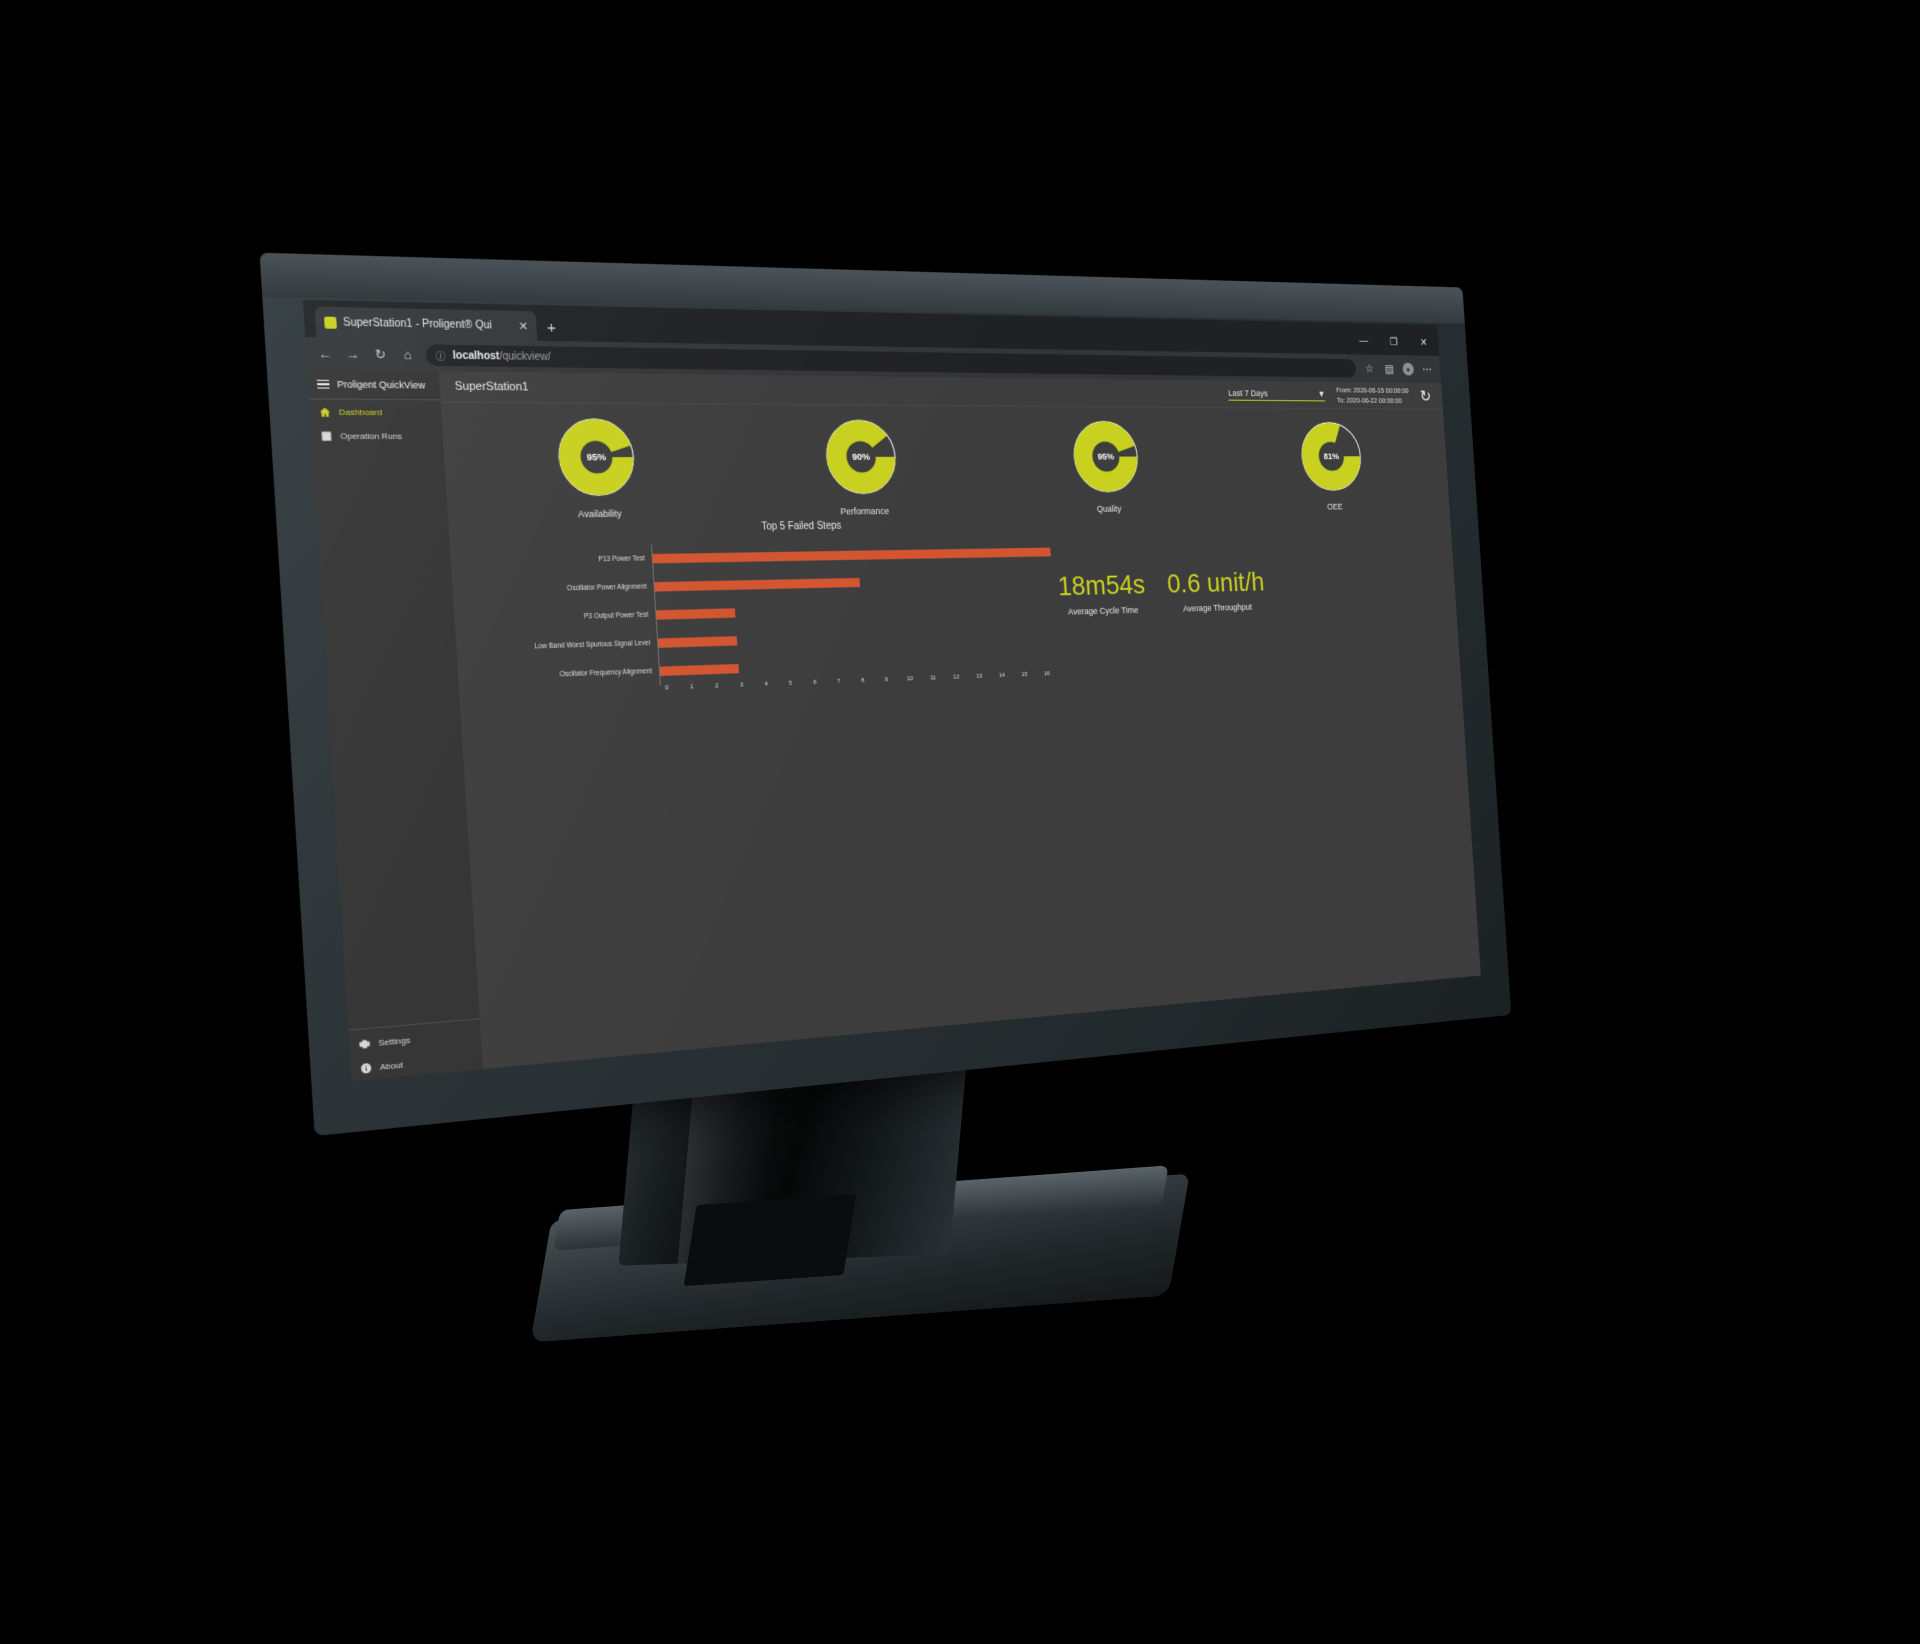 Image resolution: width=1920 pixels, height=1644 pixels. Describe the element at coordinates (1370, 368) in the screenshot. I see `favorite-star-icon: ☆` at that location.